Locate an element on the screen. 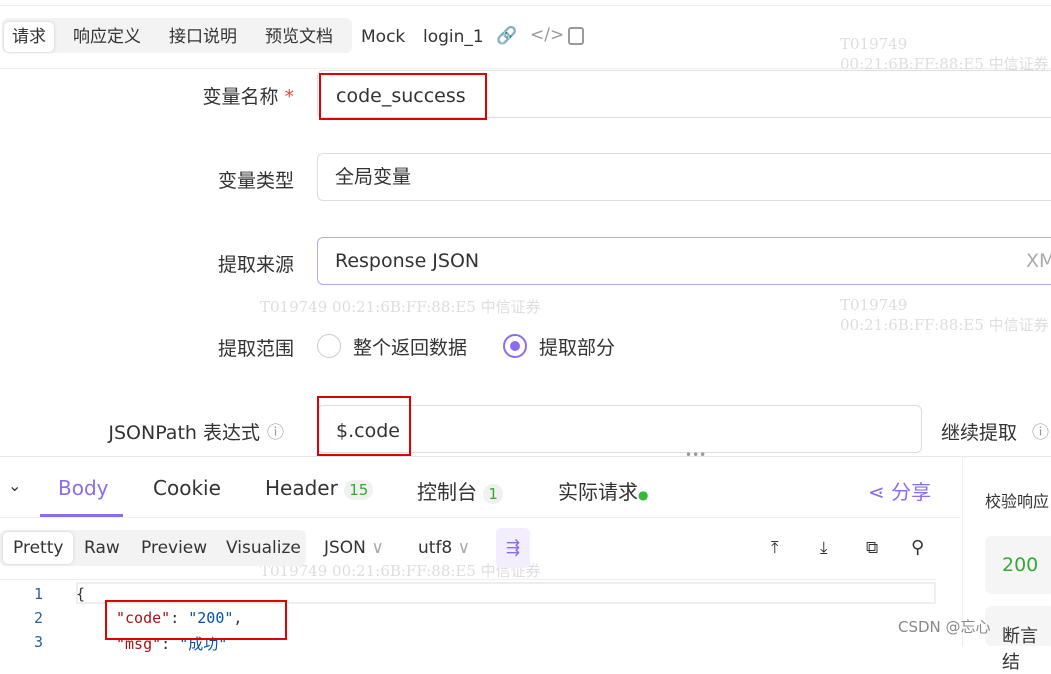 This screenshot has height=674, width=1051. tab-cookie: Cookie is located at coordinates (187, 488).